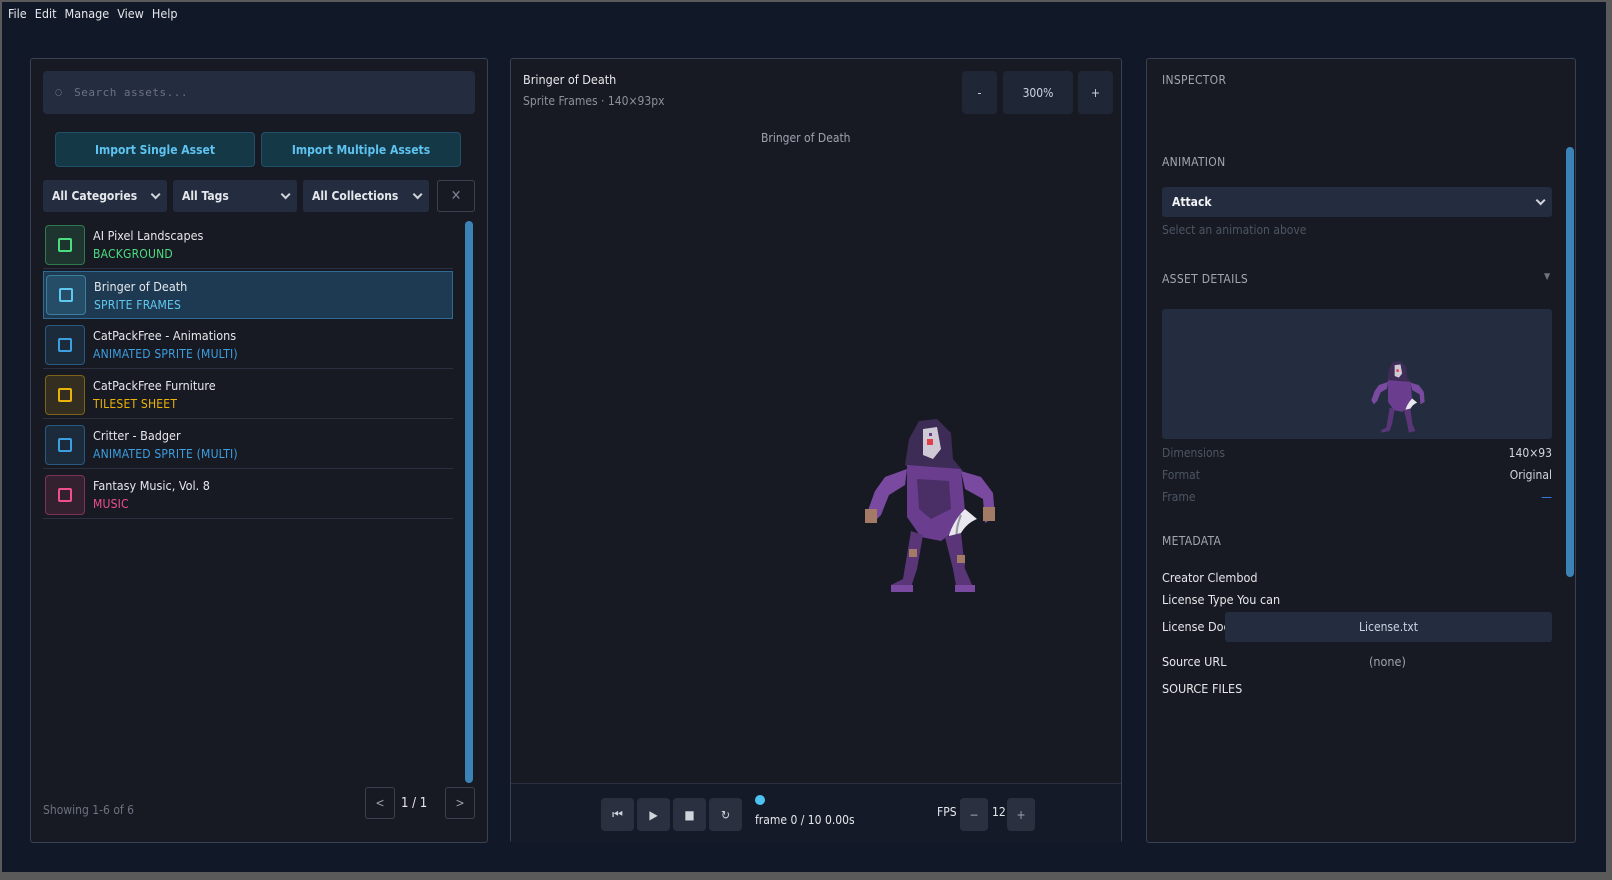 This screenshot has height=880, width=1612. Describe the element at coordinates (130, 15) in the screenshot. I see `menu-view: View` at that location.